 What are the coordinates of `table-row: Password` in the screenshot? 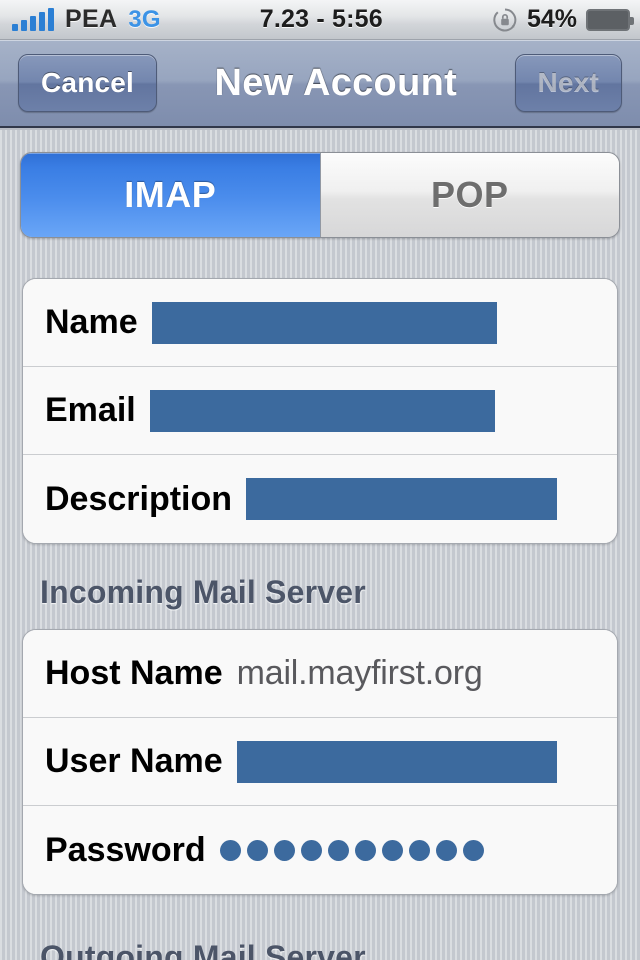 It's located at (320, 850).